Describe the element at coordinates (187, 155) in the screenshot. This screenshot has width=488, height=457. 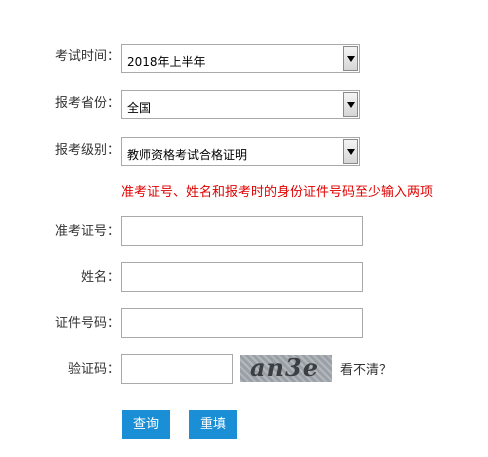
I see `level-value: 教师资格考试合格证明` at that location.